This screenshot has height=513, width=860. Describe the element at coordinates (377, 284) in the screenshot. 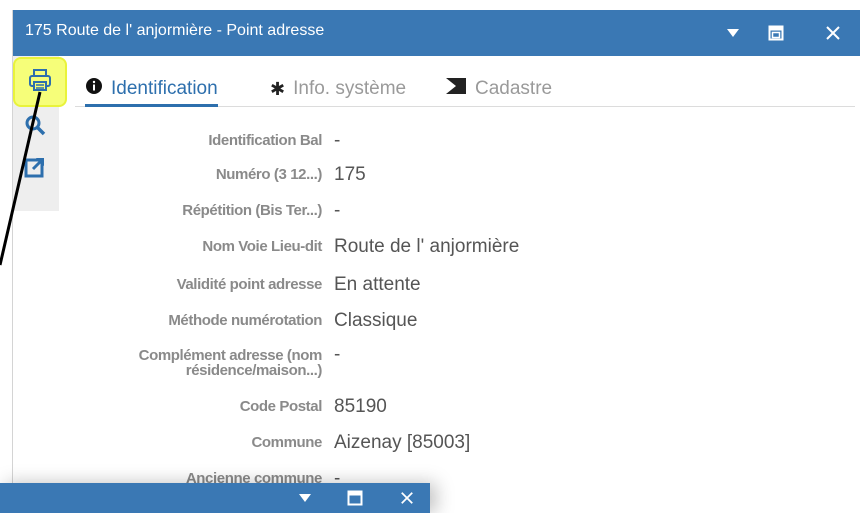

I see `field-value: En attente` at that location.